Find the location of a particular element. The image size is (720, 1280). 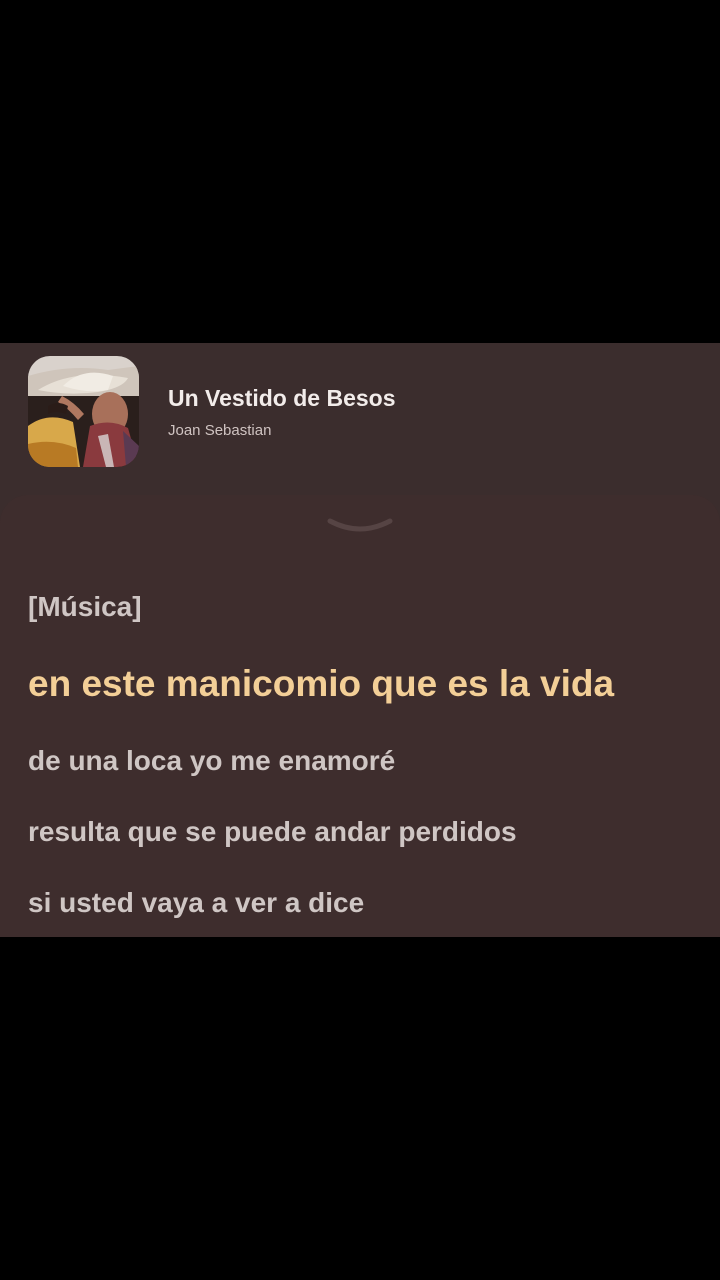

lyric-line: si usted vaya a ver a dice is located at coordinates (196, 903).